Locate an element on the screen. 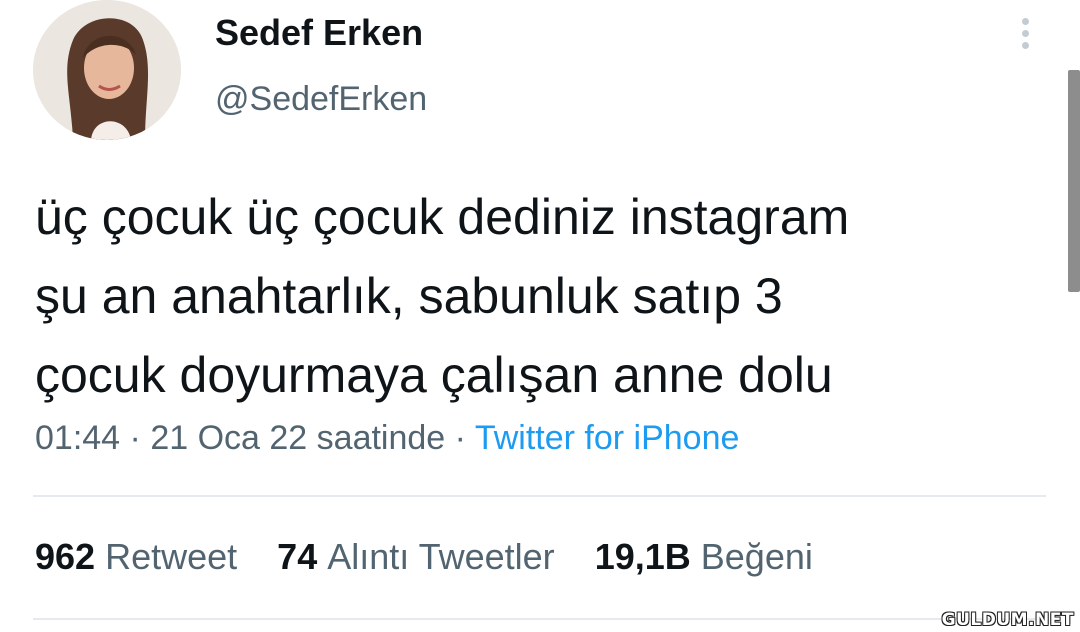 This screenshot has height=632, width=1080. likes-label: Beğeni is located at coordinates (756, 556).